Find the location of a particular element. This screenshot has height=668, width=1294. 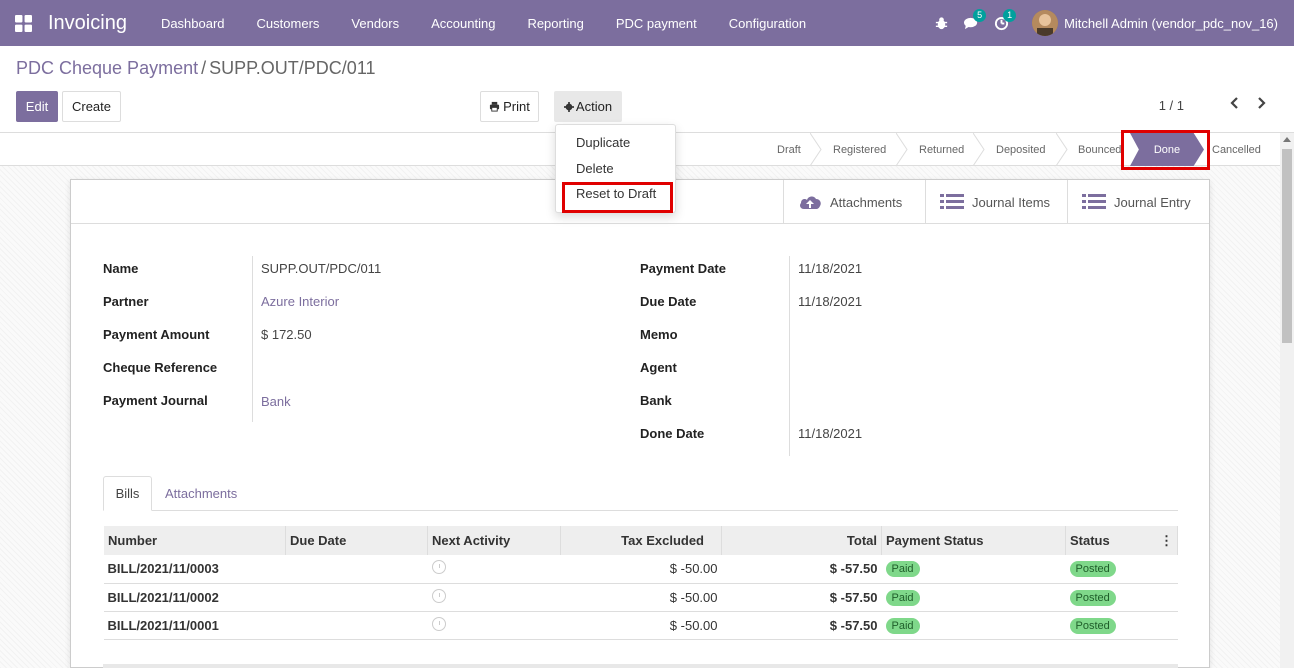

column-payment-status: Payment Status is located at coordinates (973, 540).